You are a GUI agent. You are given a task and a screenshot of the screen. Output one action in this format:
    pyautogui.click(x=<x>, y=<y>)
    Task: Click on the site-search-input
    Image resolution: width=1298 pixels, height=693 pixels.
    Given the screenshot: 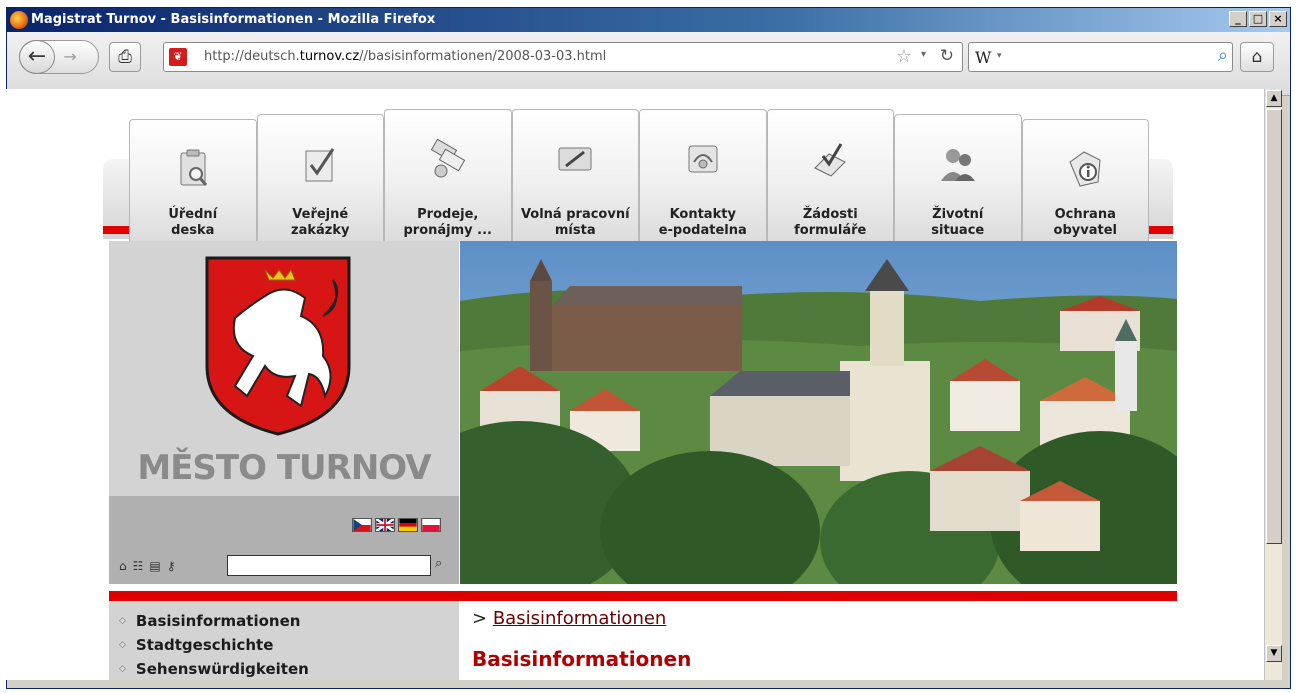 What is the action you would take?
    pyautogui.click(x=329, y=565)
    